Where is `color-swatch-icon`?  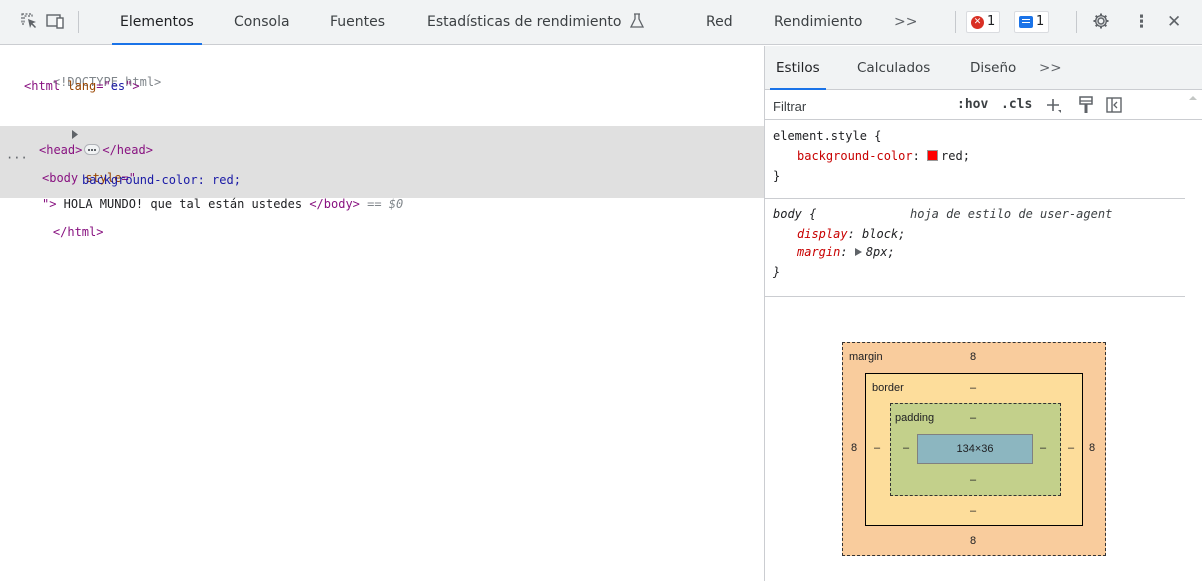
color-swatch-icon is located at coordinates (933, 155).